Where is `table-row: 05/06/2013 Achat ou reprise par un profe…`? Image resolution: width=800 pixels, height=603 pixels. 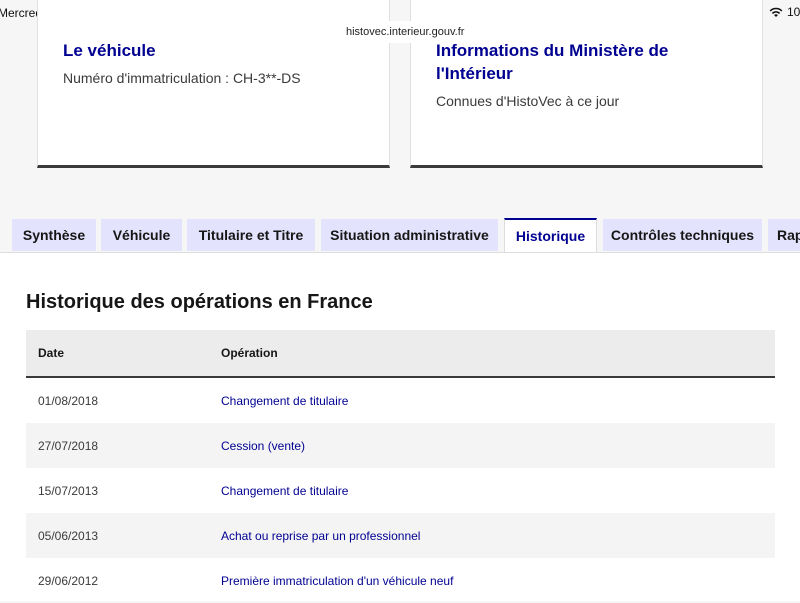
table-row: 05/06/2013 Achat ou reprise par un profe… is located at coordinates (400, 535).